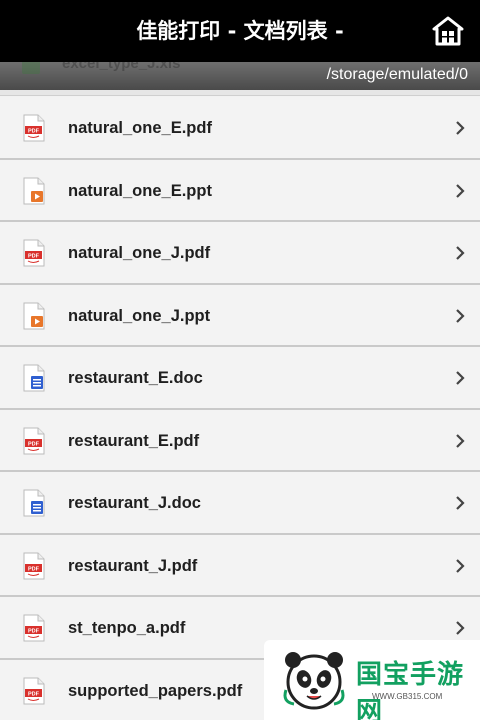 The image size is (480, 720). I want to click on file-name: supported_papers.pdf, so click(155, 690).